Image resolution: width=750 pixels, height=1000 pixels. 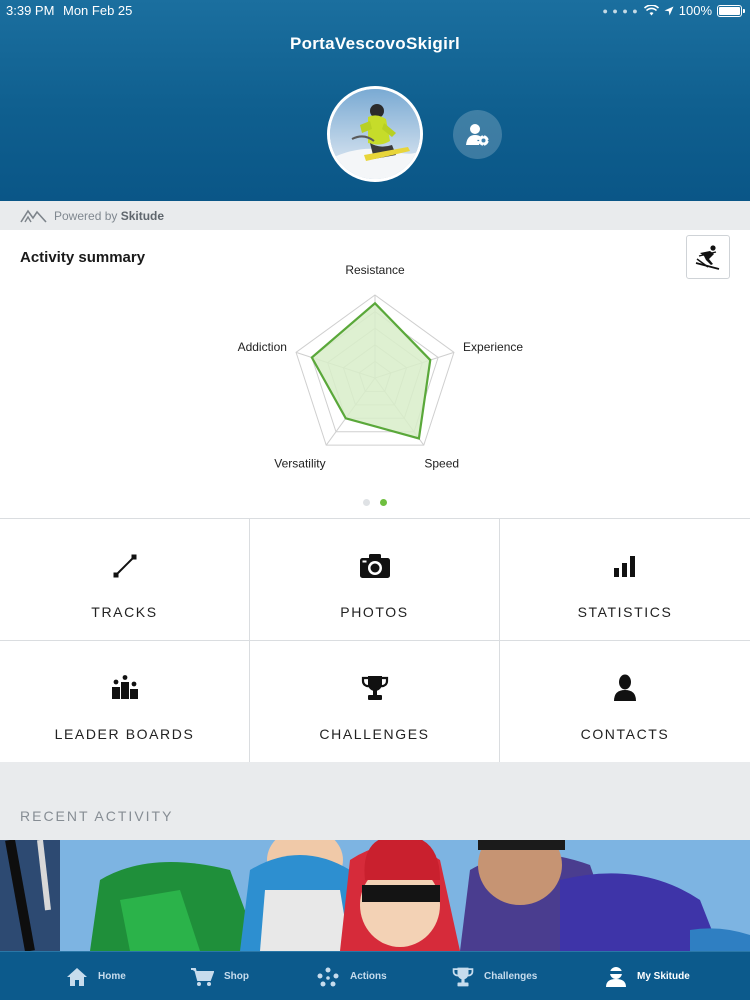 I want to click on radar-axis-label: Addiction, so click(x=262, y=347).